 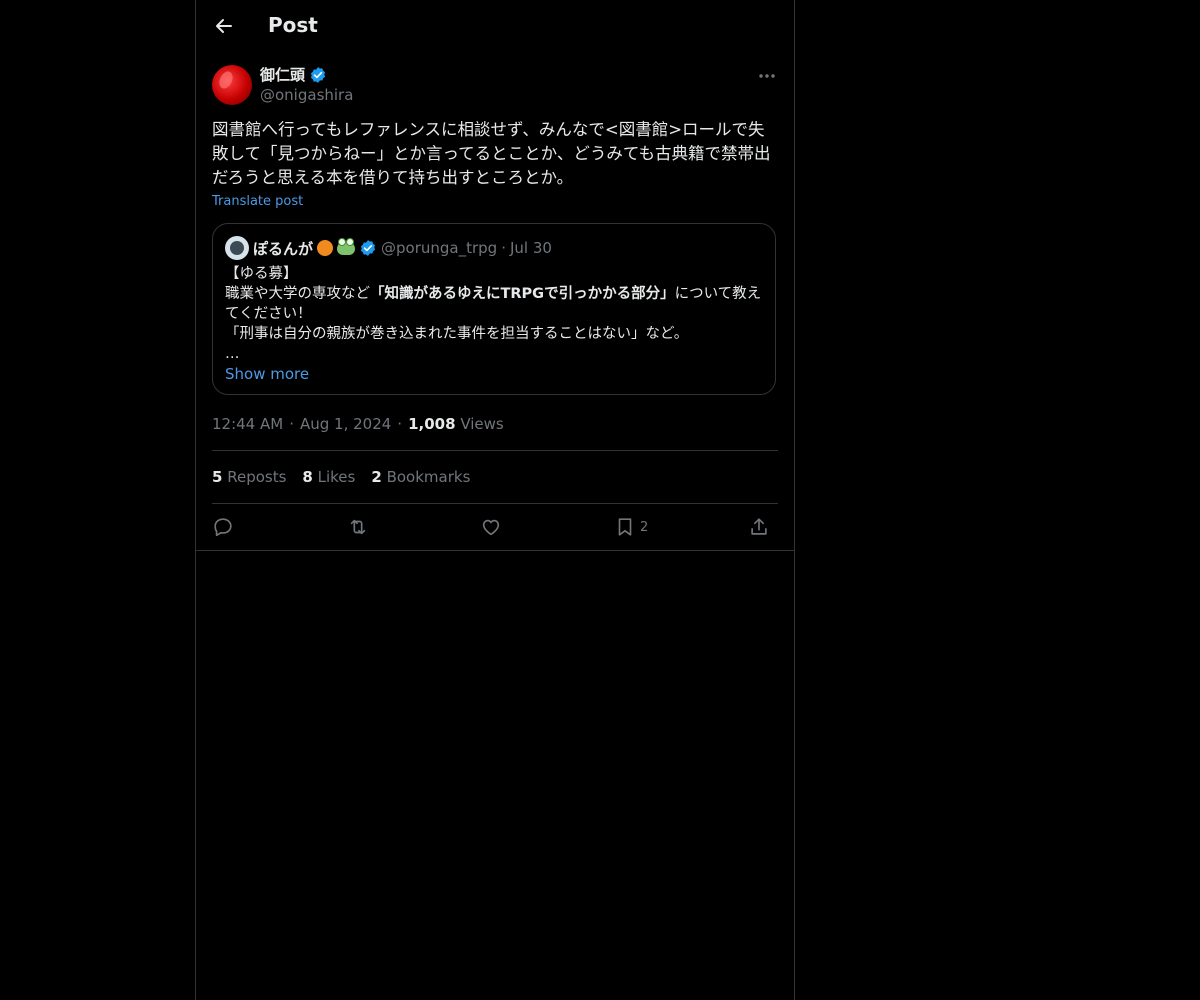 What do you see at coordinates (644, 527) in the screenshot?
I see `bookmark-count: 2` at bounding box center [644, 527].